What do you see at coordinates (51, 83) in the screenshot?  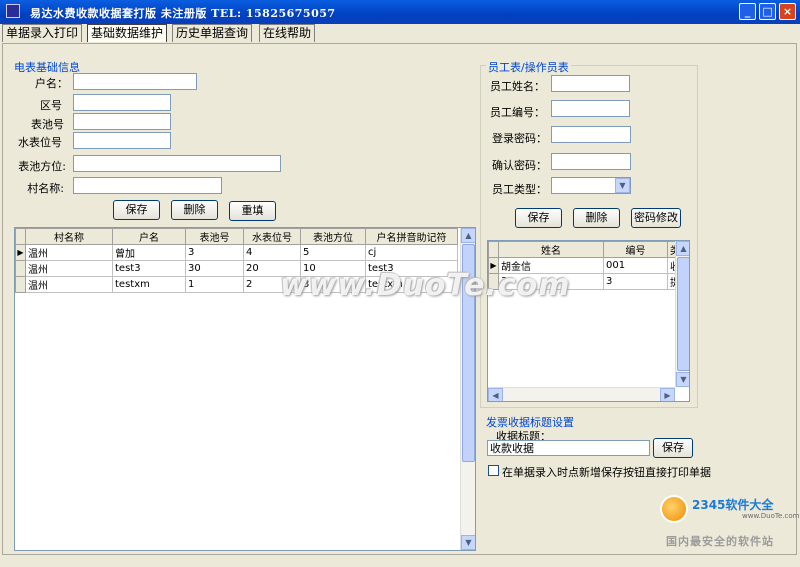 I see `household-label: 户名：` at bounding box center [51, 83].